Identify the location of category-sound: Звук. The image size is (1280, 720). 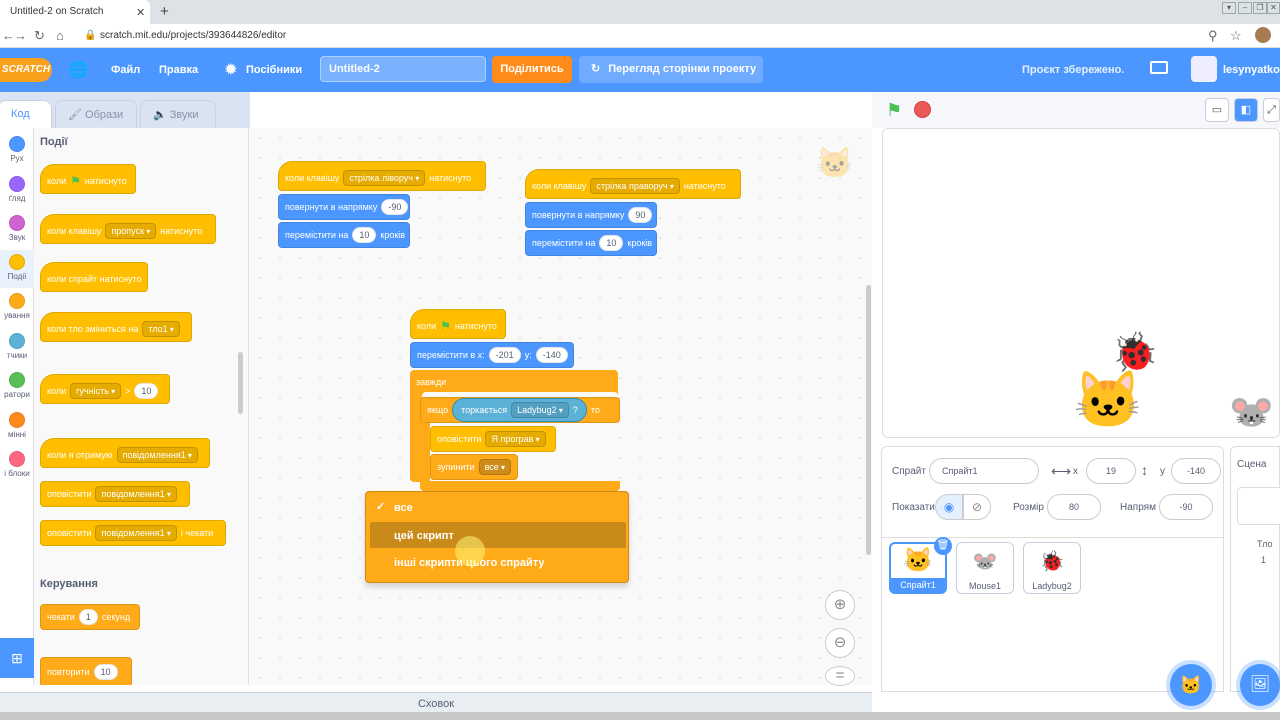
(17, 230).